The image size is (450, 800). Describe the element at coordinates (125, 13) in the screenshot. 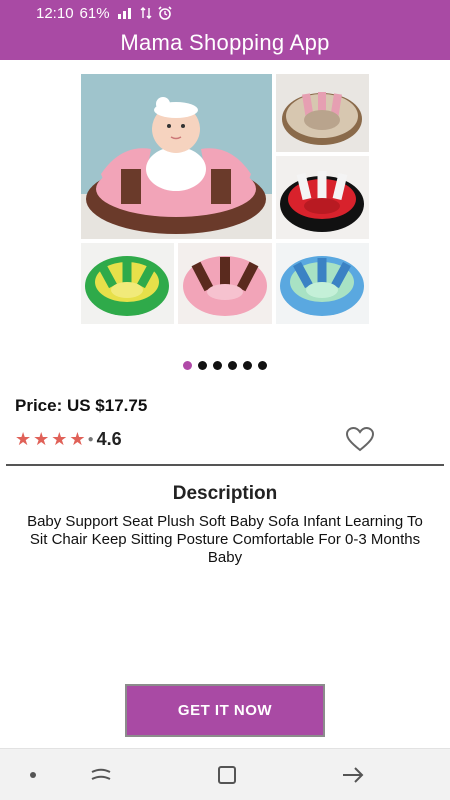

I see `signal-icon` at that location.